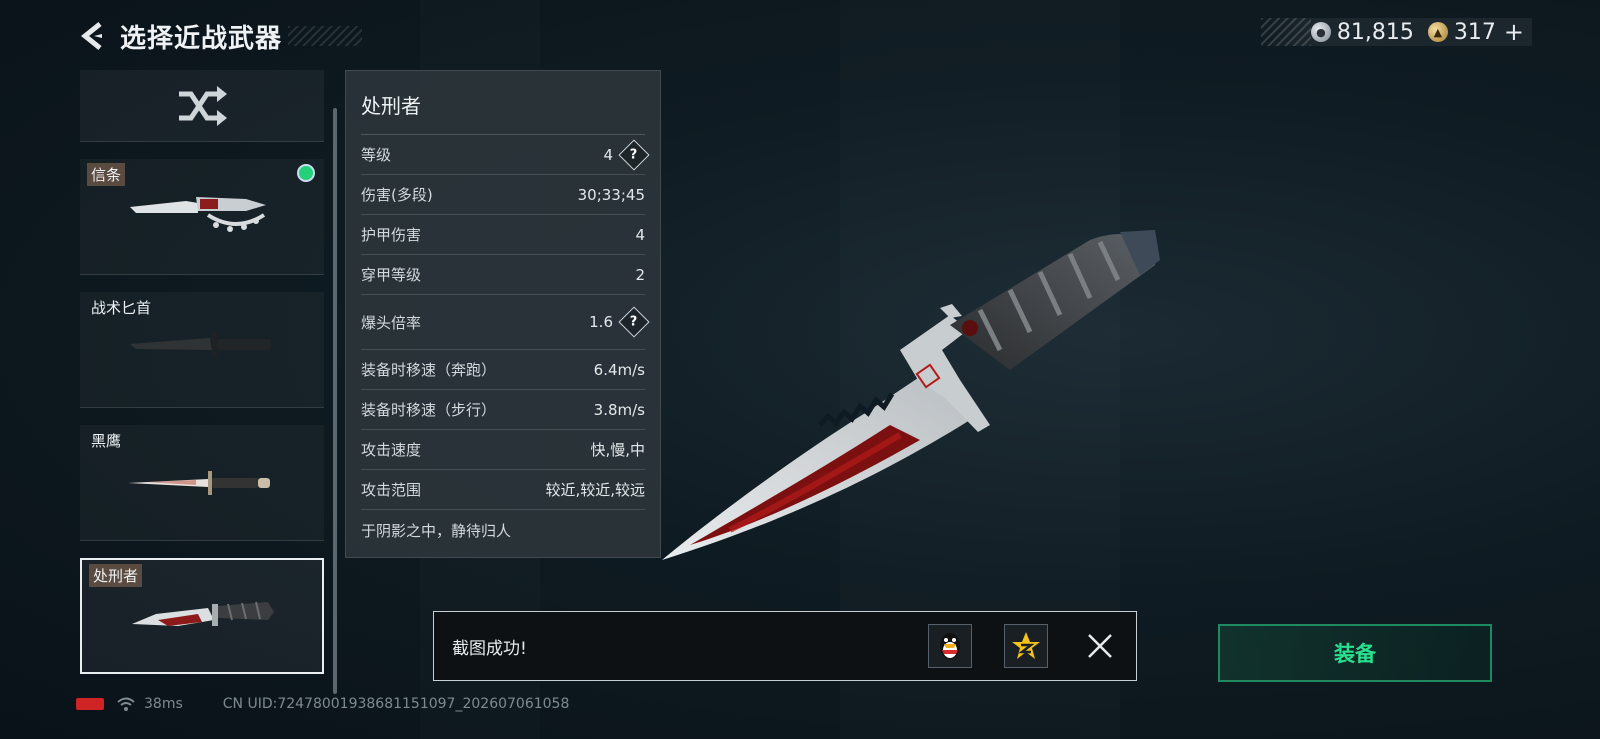 The height and width of the screenshot is (739, 1600). Describe the element at coordinates (503, 103) in the screenshot. I see `stats-title: 处刑者` at that location.